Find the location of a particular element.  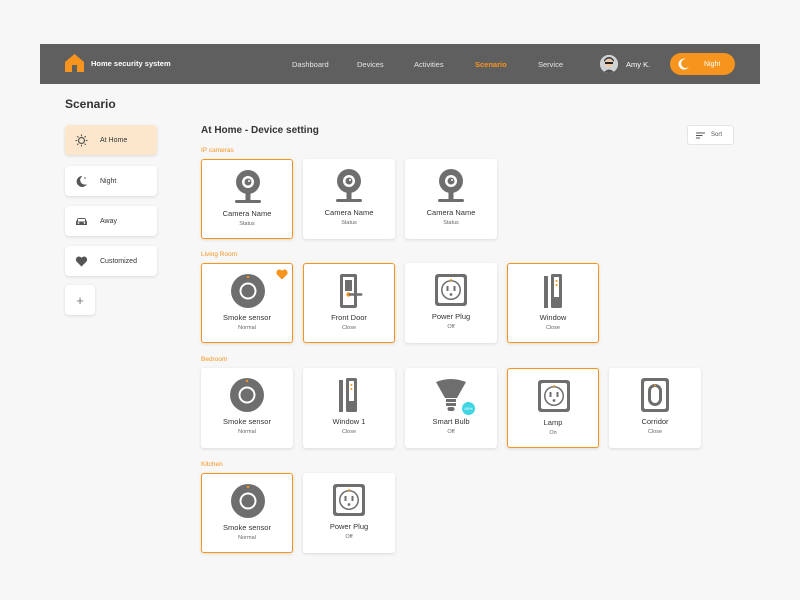

group-label-bedroom: Bedroom is located at coordinates (214, 359).